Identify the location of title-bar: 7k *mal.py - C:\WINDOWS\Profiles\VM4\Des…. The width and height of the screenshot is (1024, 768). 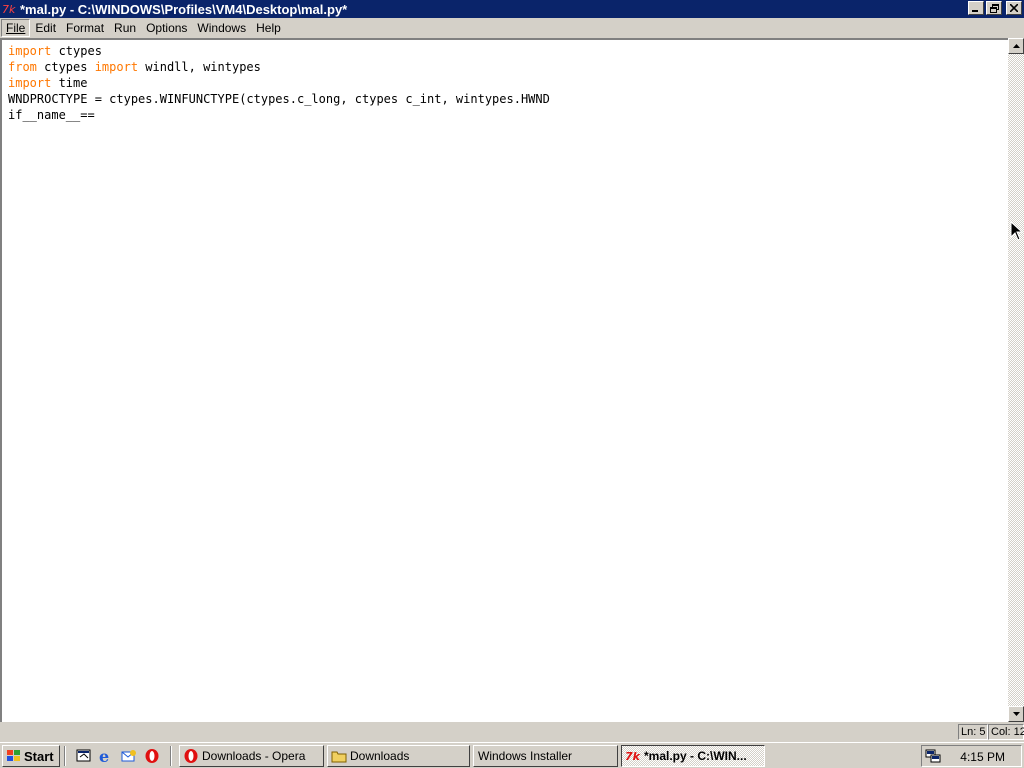
(512, 9).